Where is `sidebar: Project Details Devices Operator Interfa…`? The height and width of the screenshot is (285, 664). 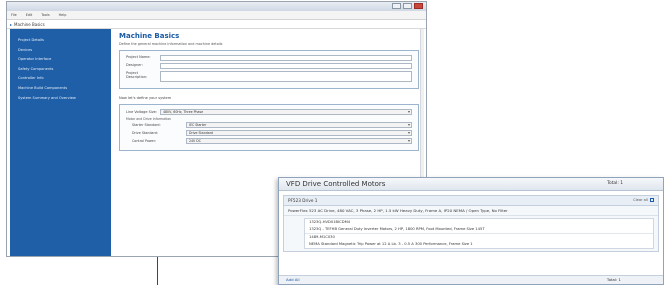 sidebar: Project Details Devices Operator Interfa… is located at coordinates (60, 142).